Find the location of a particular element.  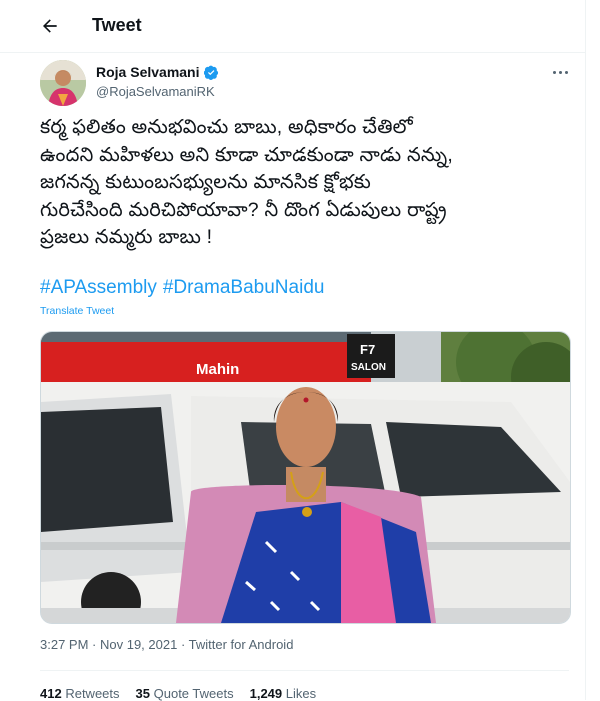

translate-tweet-link: Translate Tweet is located at coordinates (77, 311).